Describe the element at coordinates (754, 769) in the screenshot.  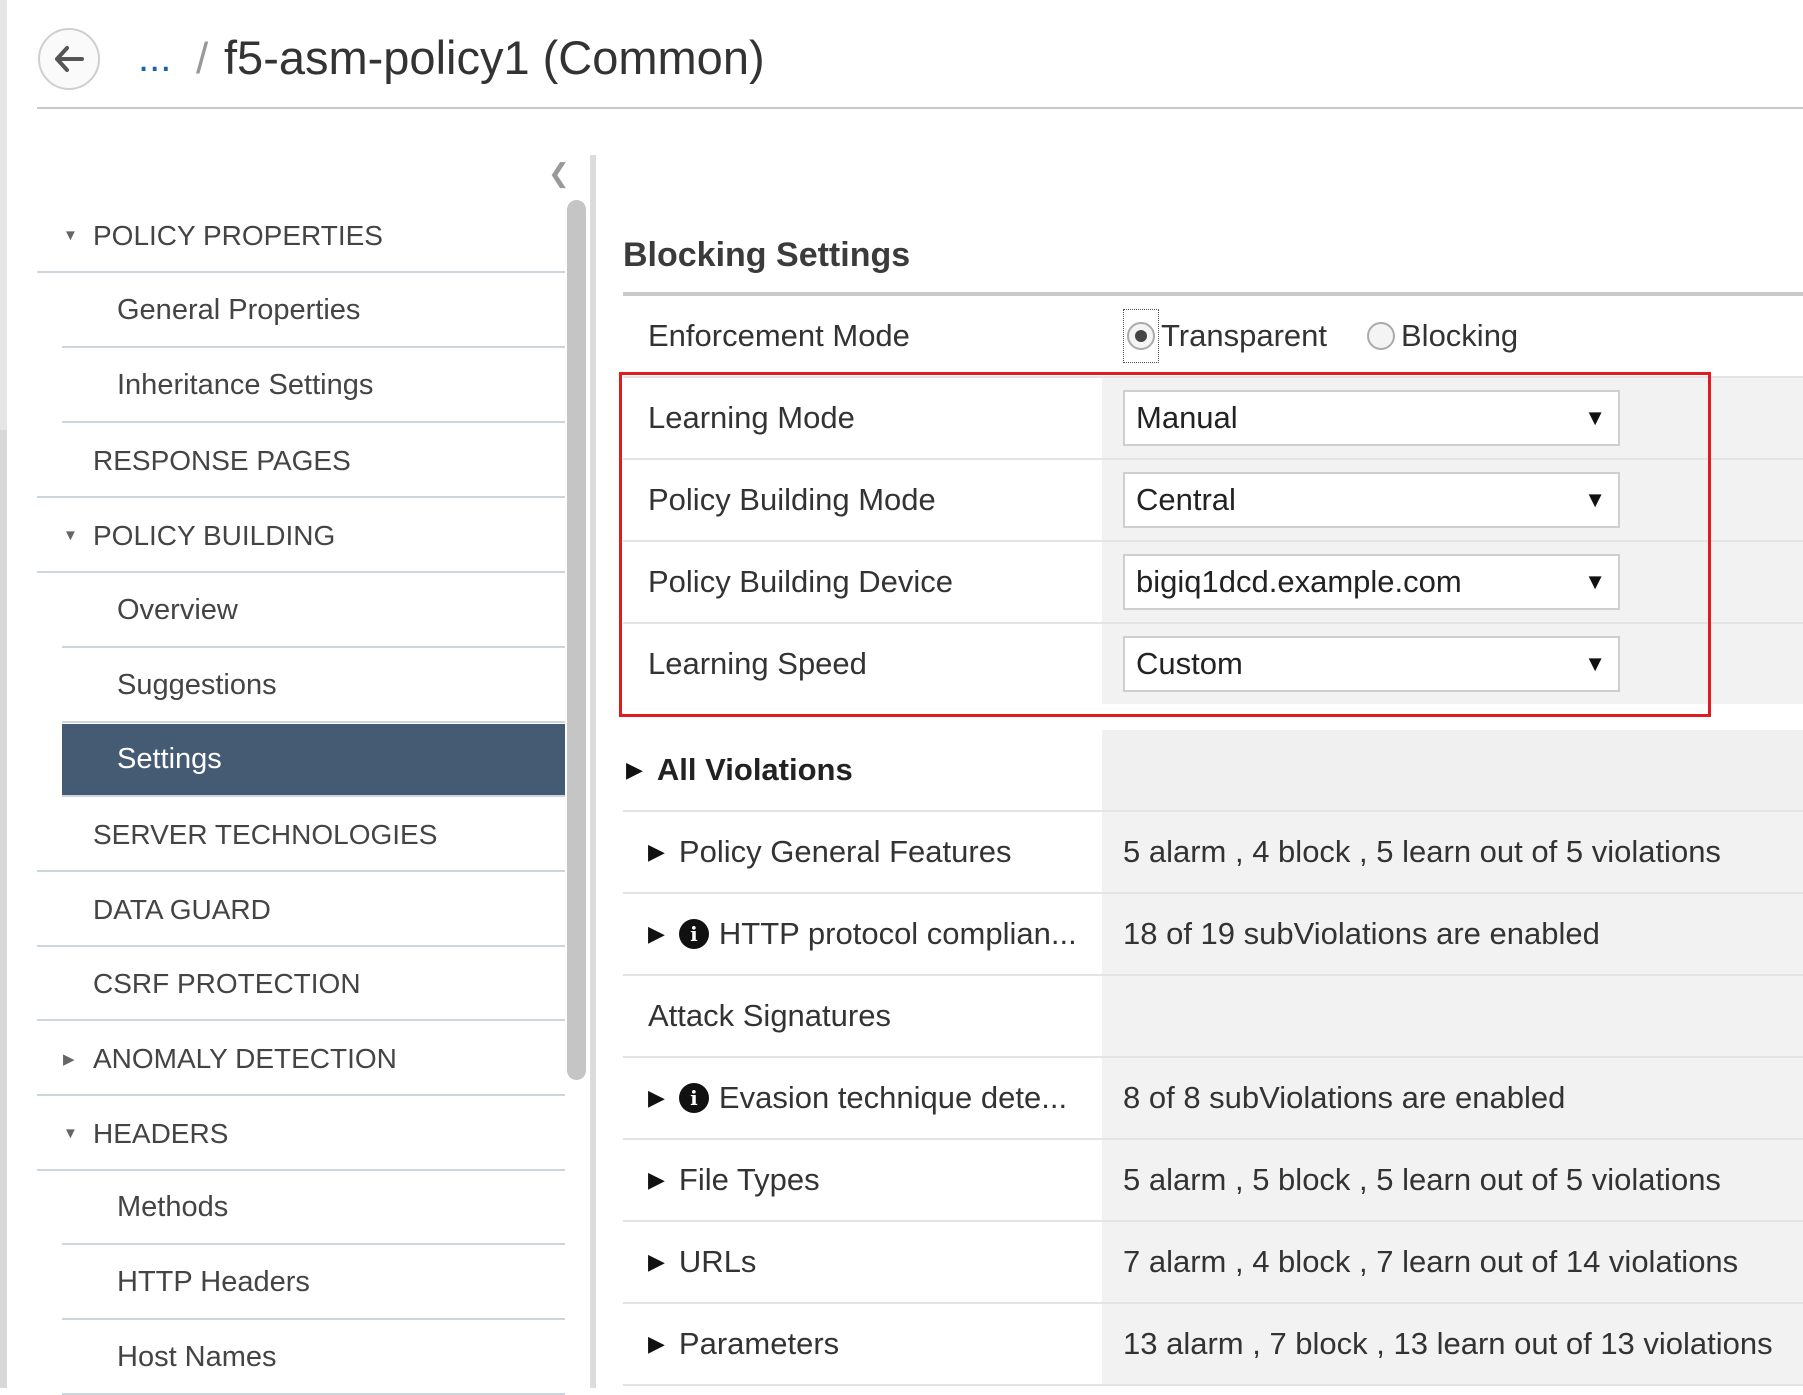
I see `all-violations-text: All Violations` at that location.